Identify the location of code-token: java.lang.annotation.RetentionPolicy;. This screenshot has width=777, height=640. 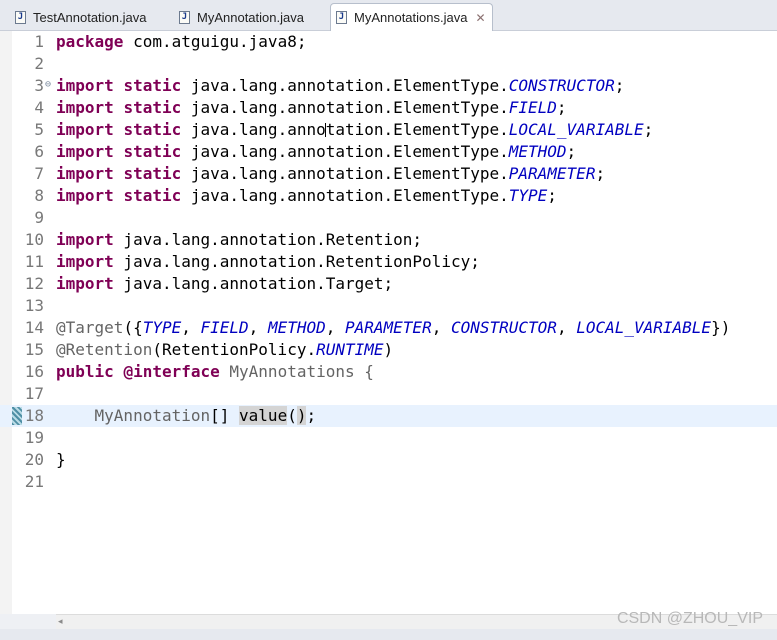
(296, 261).